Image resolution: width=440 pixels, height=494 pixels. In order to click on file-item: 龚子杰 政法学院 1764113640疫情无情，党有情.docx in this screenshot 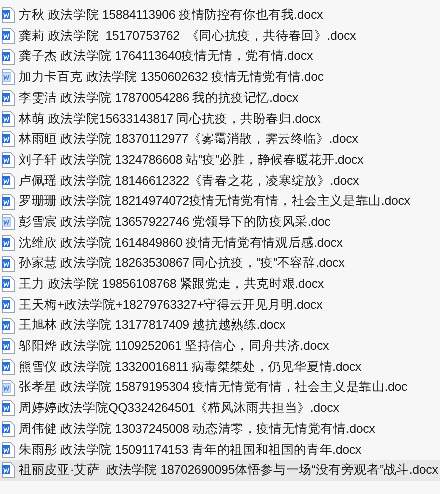, I will do `click(220, 57)`.